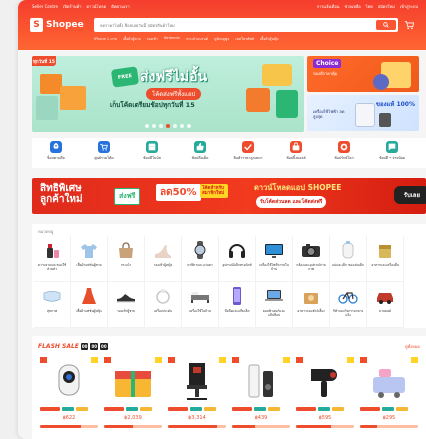 The width and height of the screenshot is (426, 439). Describe the element at coordinates (53, 251) in the screenshot. I see `cosmetics-icon` at that location.